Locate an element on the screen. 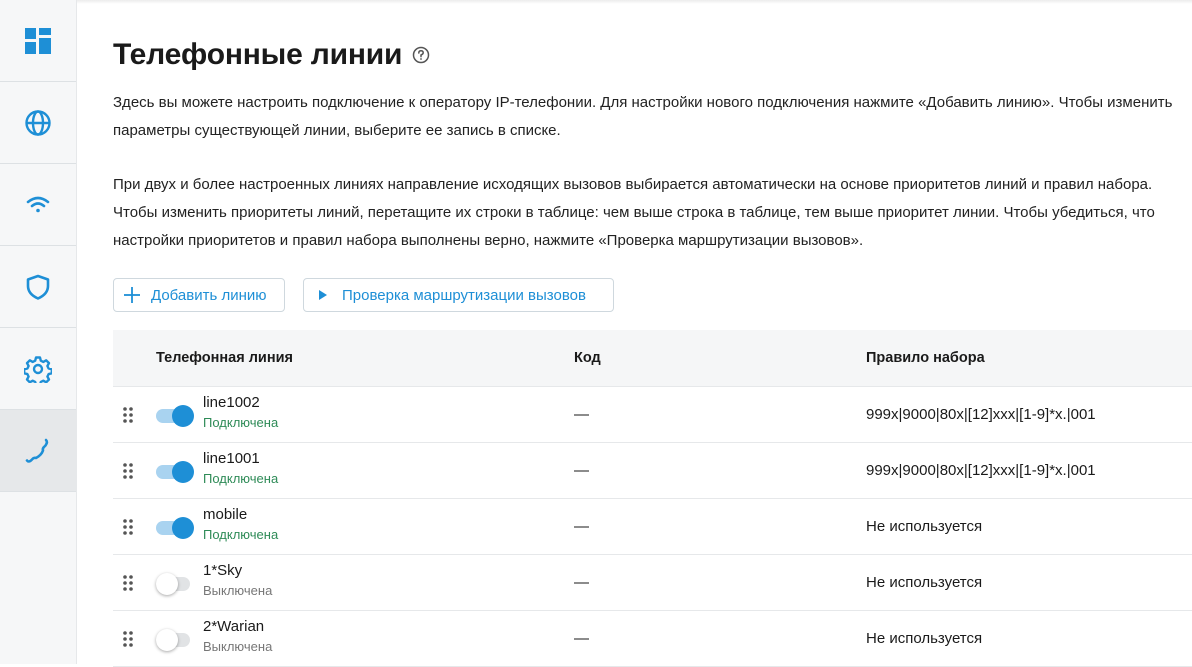  globe-icon is located at coordinates (38, 122).